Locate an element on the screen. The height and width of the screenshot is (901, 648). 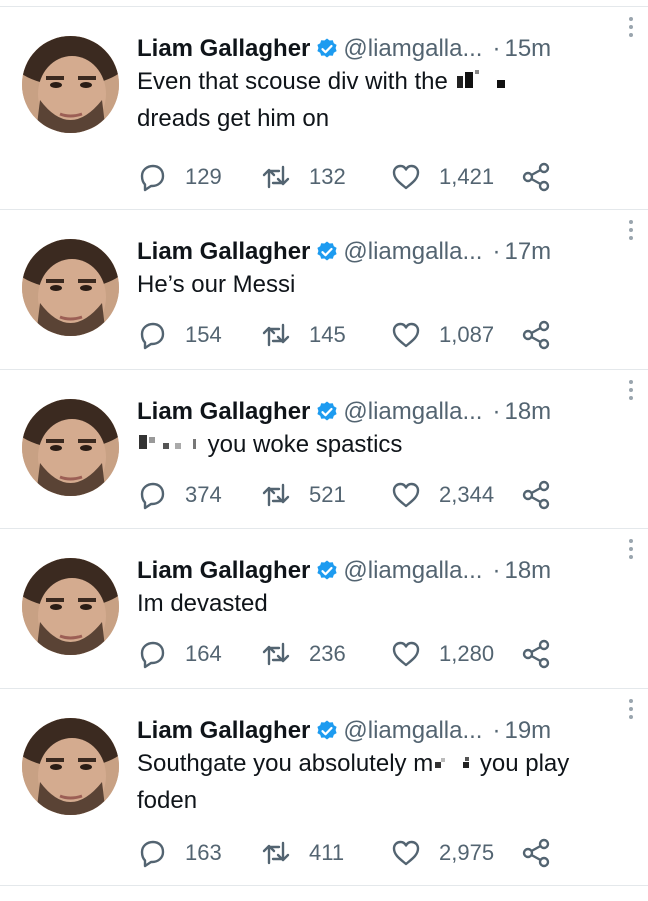
tweet-header: Liam Gallagher @liamgalla... · 19m is located at coordinates (385, 731).